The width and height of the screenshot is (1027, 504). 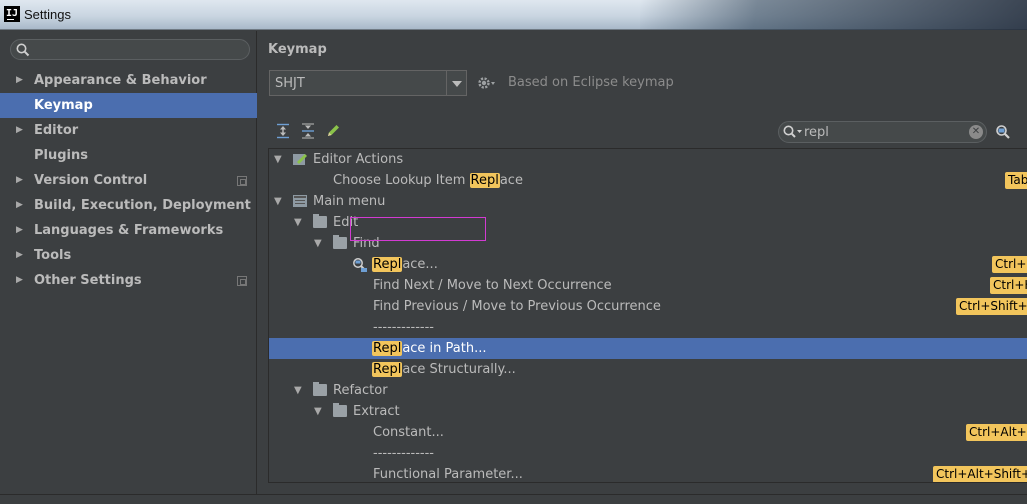 What do you see at coordinates (648, 411) in the screenshot?
I see `tree-node-extract: ▼ Extract` at bounding box center [648, 411].